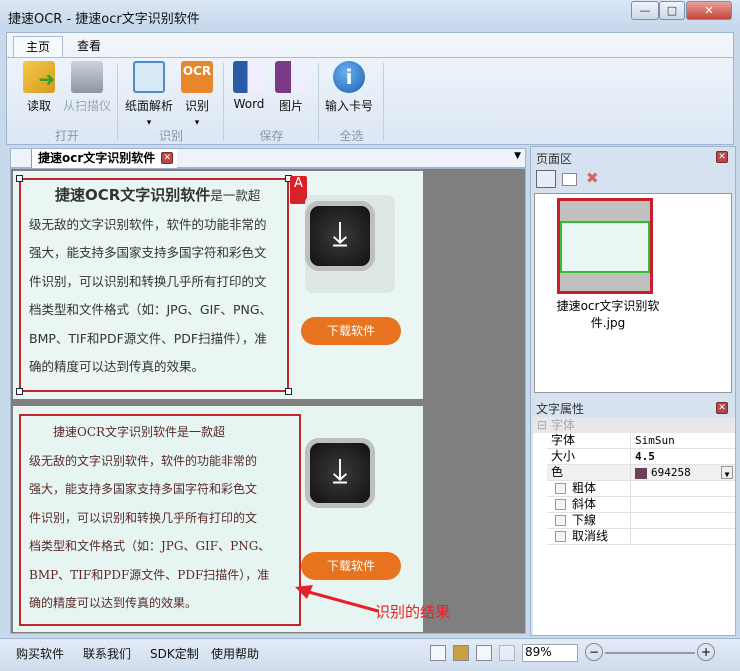  I want to click on read-label: 读取, so click(38, 106).